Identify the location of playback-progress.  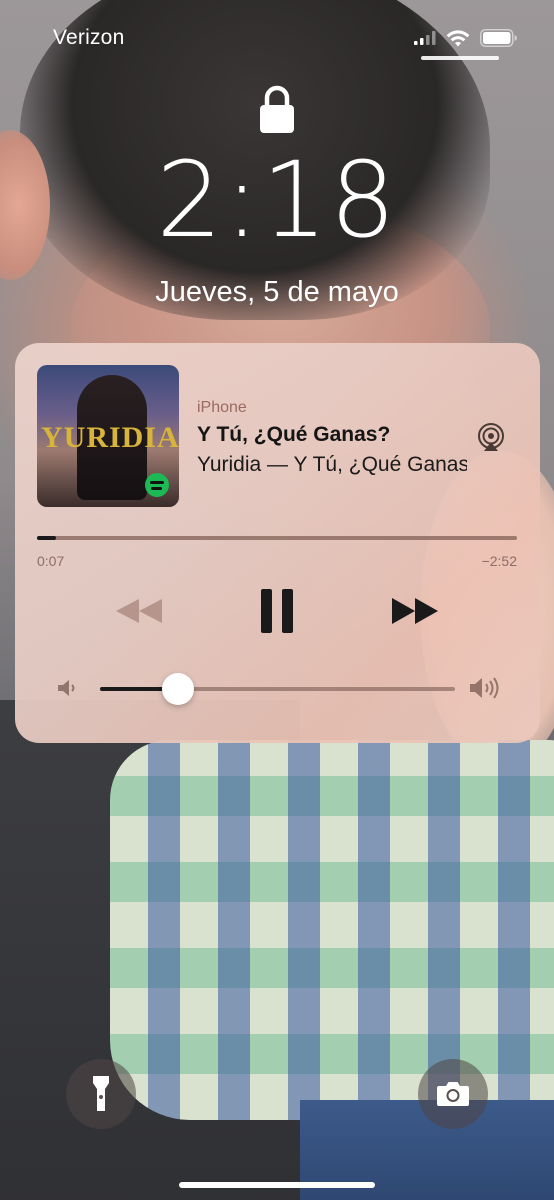
(47, 538).